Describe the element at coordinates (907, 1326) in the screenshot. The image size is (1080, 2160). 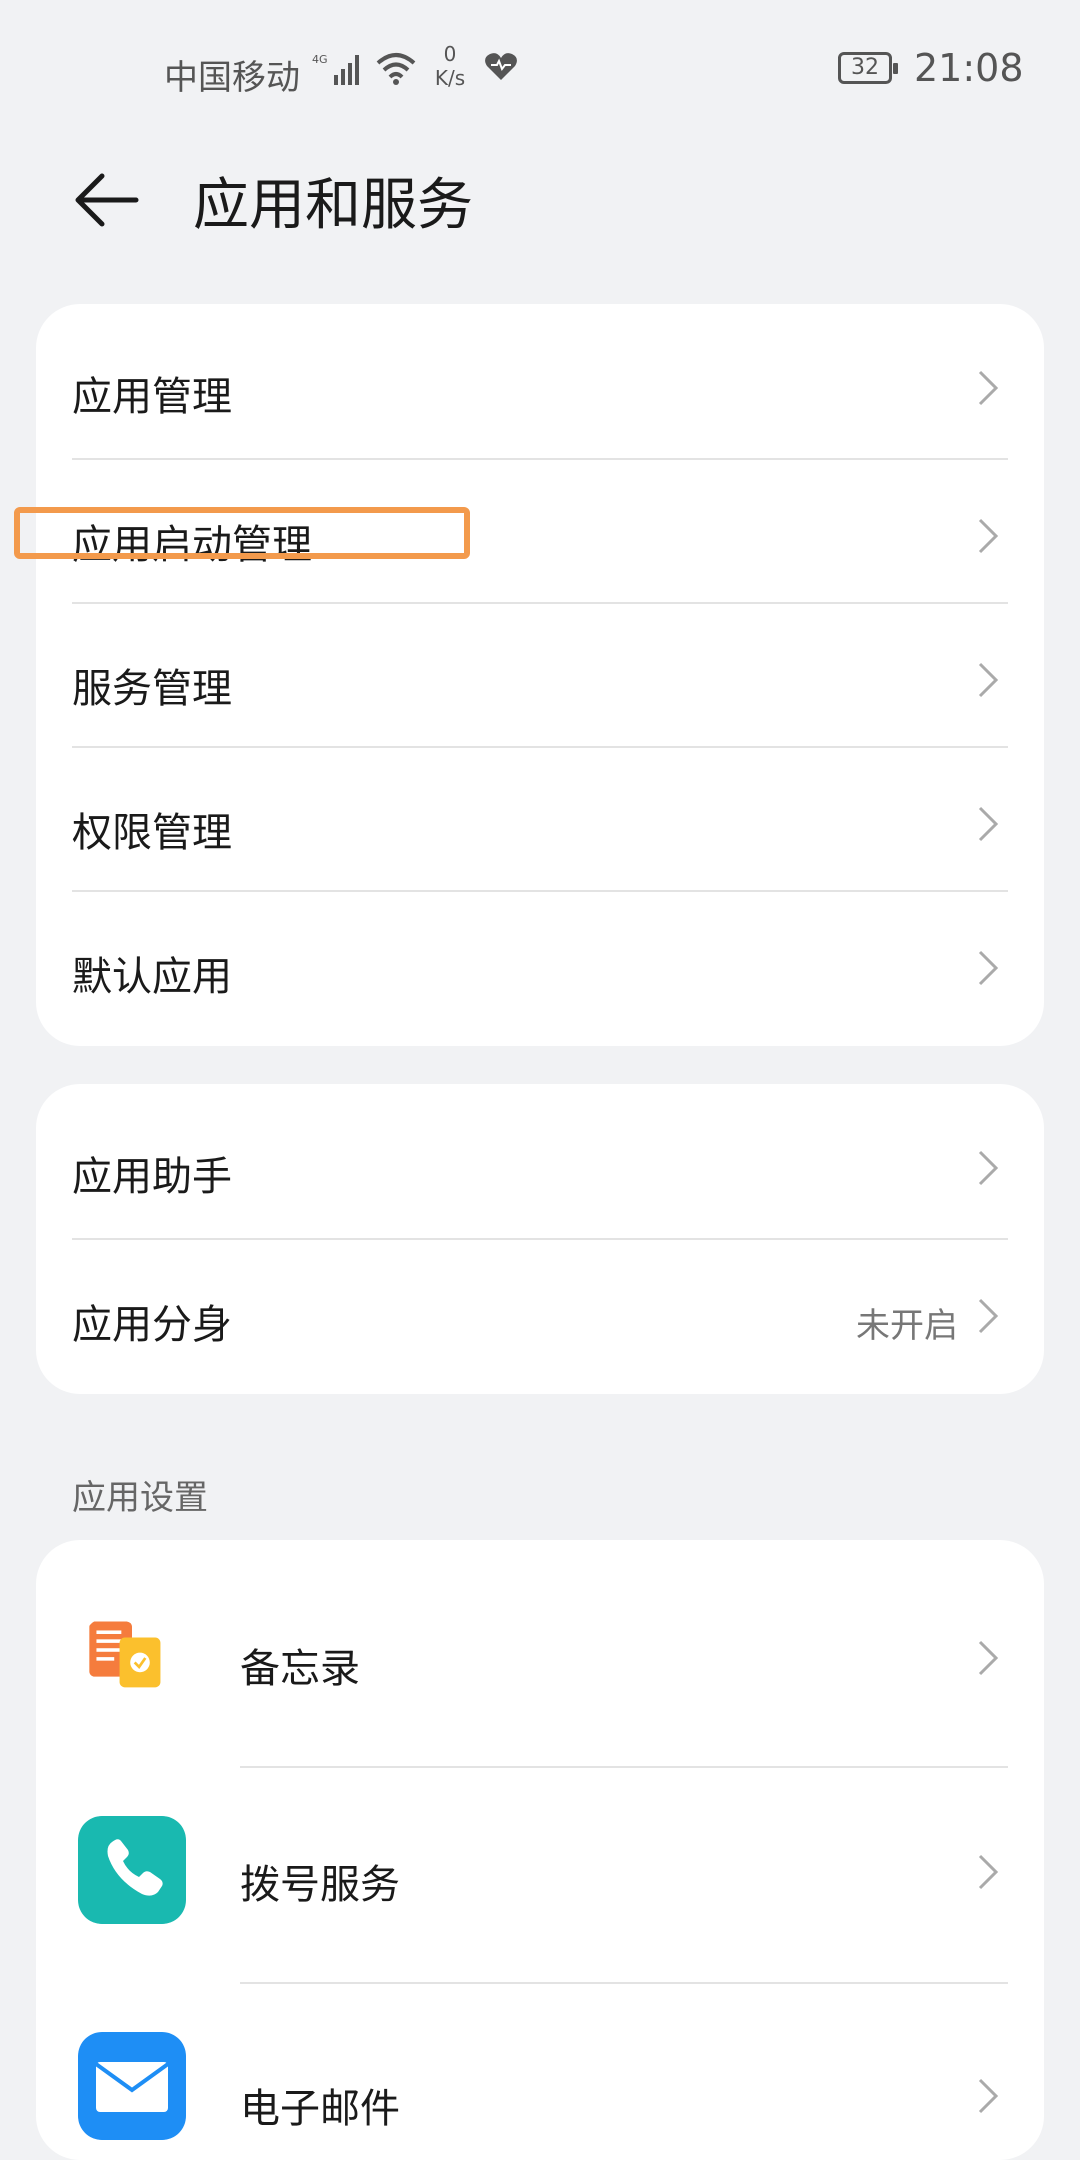
I see `status-value: 未开启` at that location.